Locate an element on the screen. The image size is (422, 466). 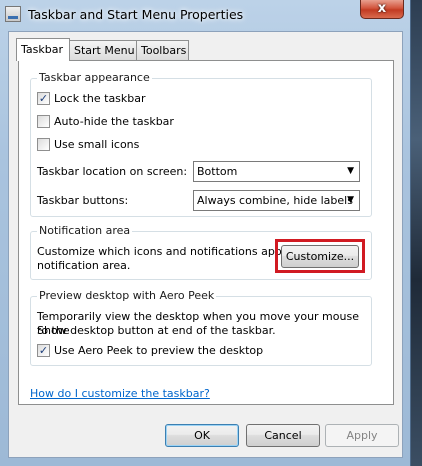
small-icons-checkbox is located at coordinates (43, 144).